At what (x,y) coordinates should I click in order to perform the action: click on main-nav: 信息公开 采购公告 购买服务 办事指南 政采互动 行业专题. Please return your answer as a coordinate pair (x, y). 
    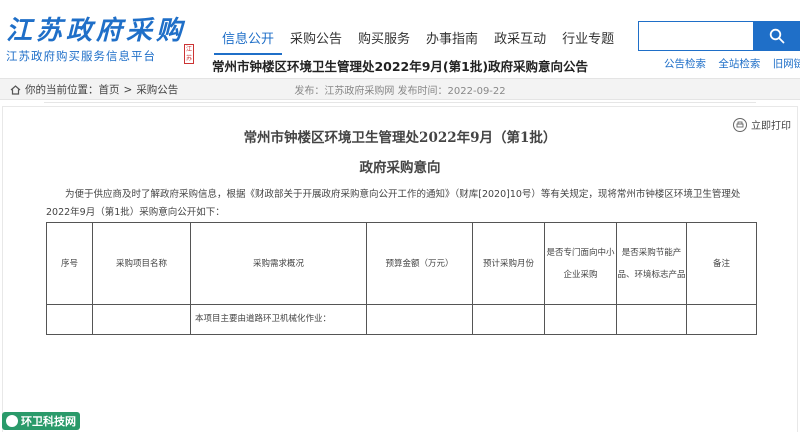
    Looking at the image, I should click on (418, 39).